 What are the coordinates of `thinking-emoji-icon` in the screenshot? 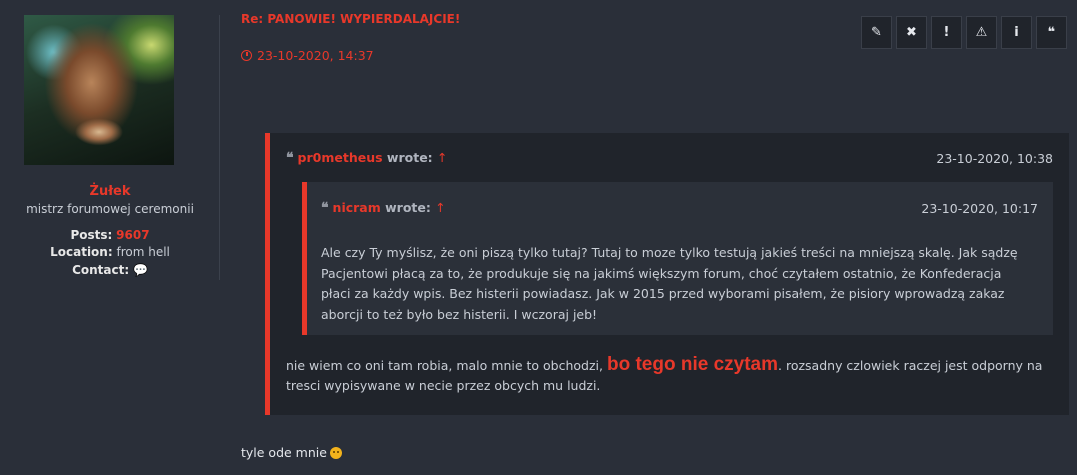 It's located at (335, 453).